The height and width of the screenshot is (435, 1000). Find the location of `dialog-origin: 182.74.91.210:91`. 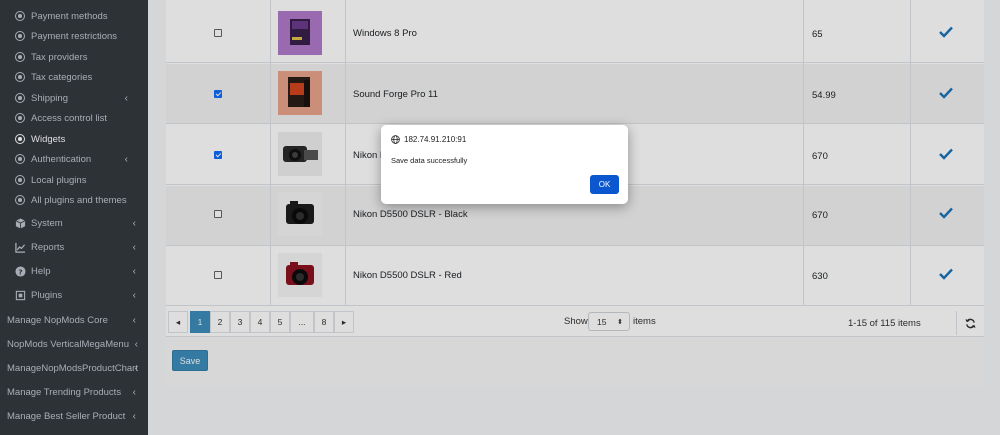

dialog-origin: 182.74.91.210:91 is located at coordinates (428, 139).